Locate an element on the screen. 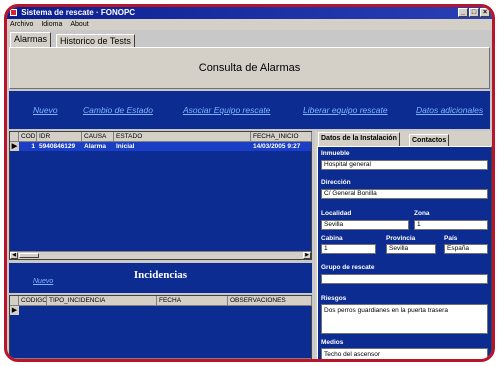  incidencias-grid-scrollbar: ◀ ▶ is located at coordinates (160, 360).